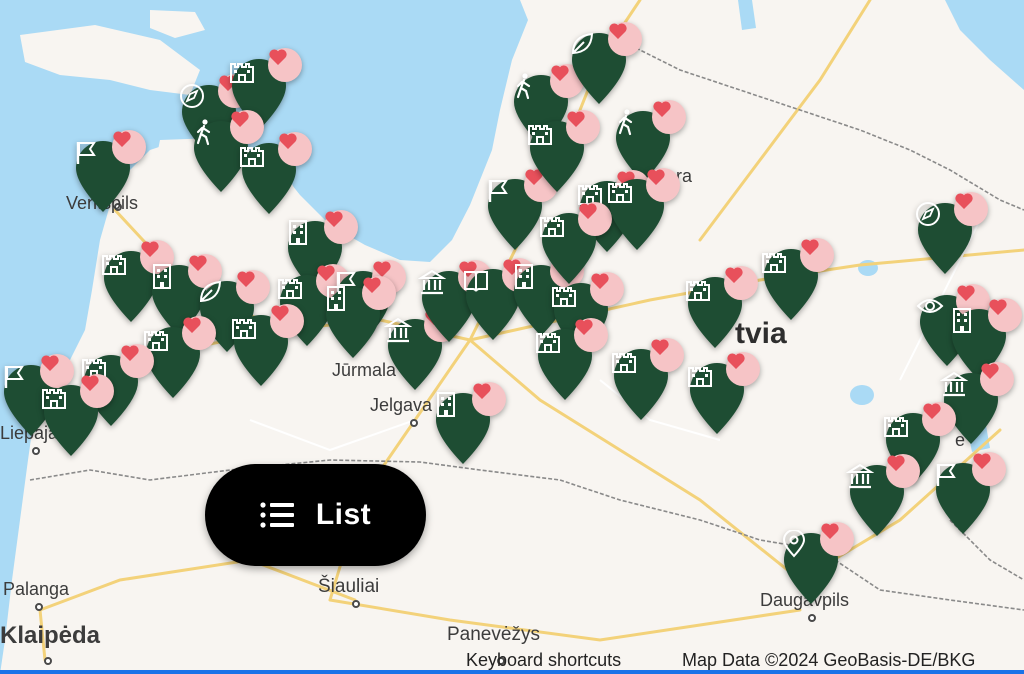 This screenshot has height=674, width=1024. I want to click on list-button-label: List, so click(343, 514).